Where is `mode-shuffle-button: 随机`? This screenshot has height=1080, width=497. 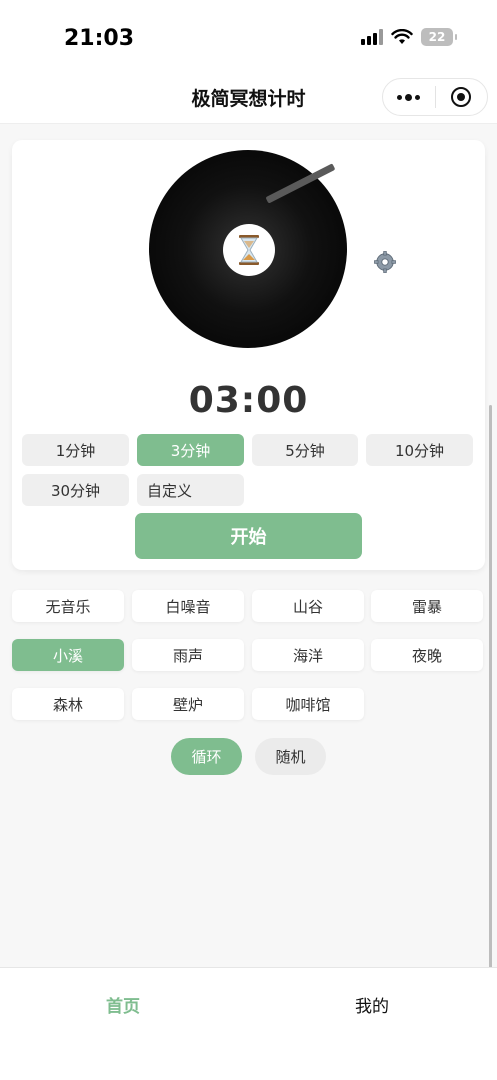
mode-shuffle-button: 随机 is located at coordinates (290, 756).